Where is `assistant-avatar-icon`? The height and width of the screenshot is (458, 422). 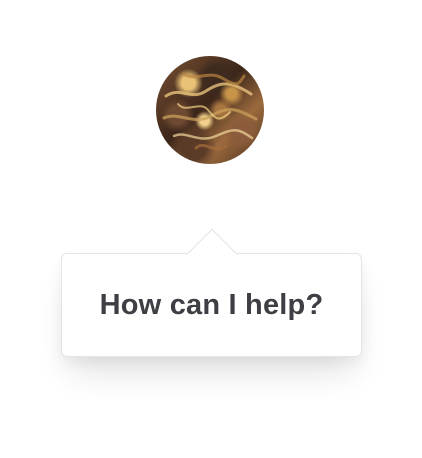 assistant-avatar-icon is located at coordinates (210, 110).